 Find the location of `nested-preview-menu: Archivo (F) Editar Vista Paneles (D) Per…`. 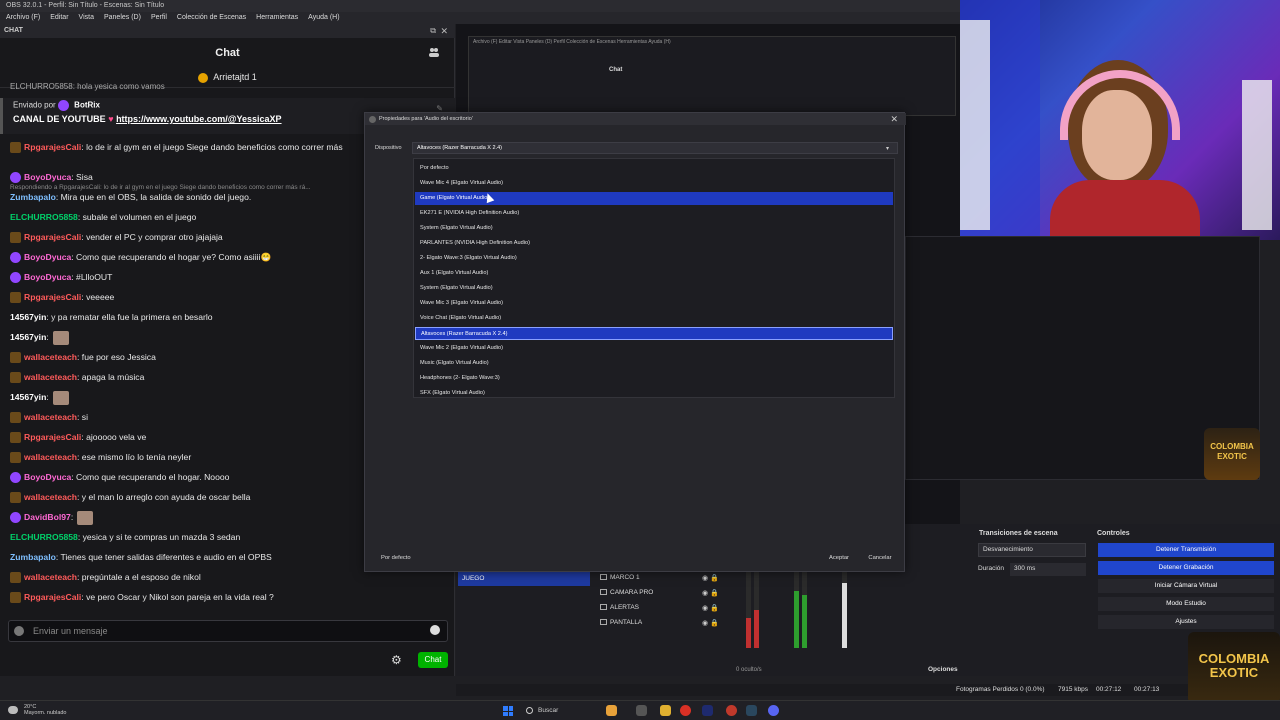

nested-preview-menu: Archivo (F) Editar Vista Paneles (D) Per… is located at coordinates (572, 42).